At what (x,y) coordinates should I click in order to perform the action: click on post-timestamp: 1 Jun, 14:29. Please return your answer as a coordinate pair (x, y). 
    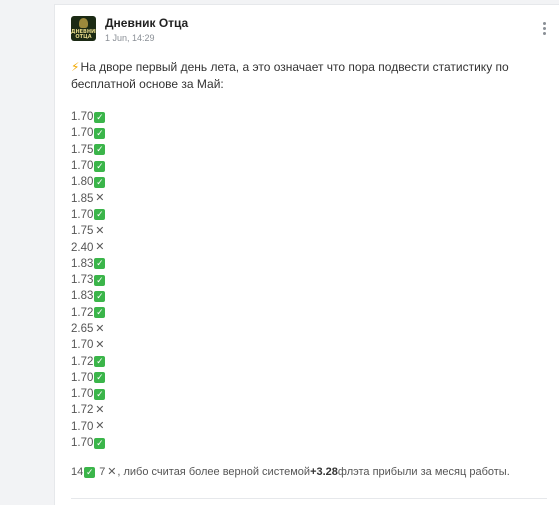
    Looking at the image, I should click on (130, 38).